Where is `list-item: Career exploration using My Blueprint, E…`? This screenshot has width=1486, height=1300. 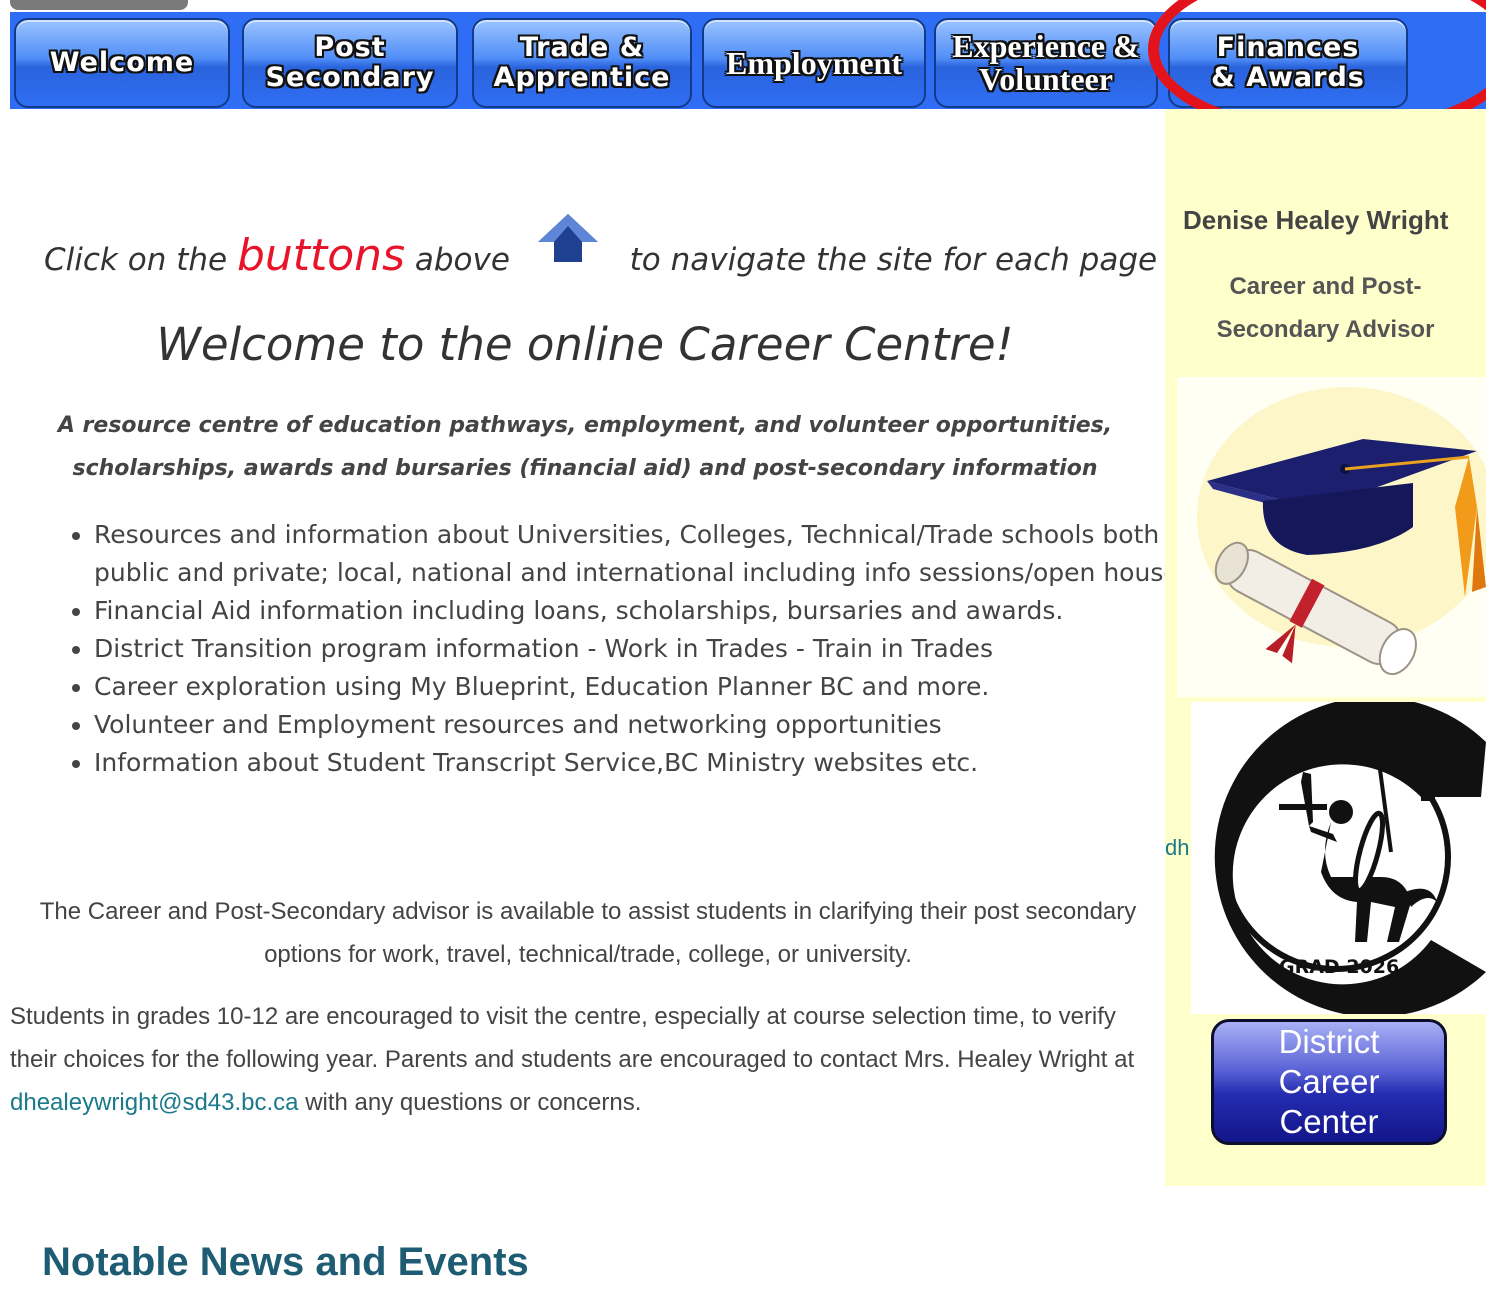 list-item: Career exploration using My Blueprint, E… is located at coordinates (649, 687).